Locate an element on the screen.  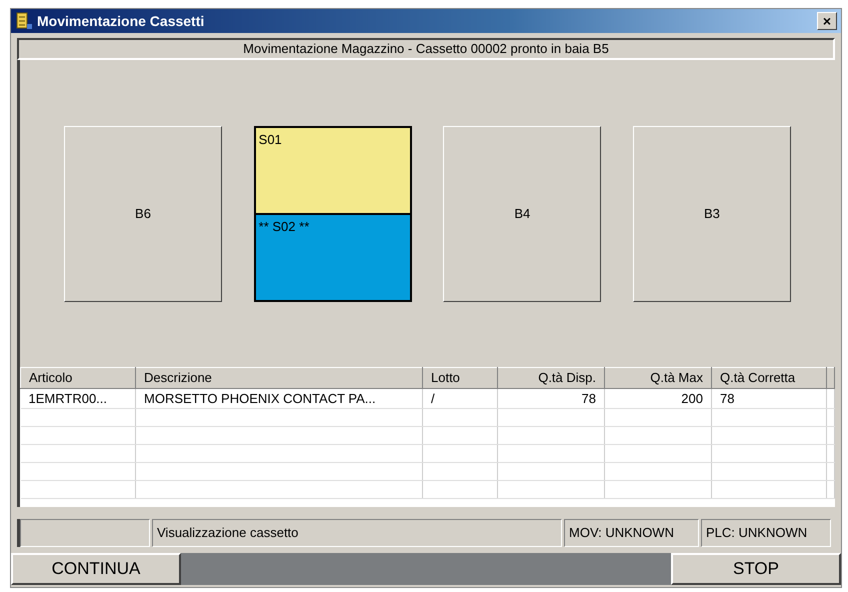
column-header: Q.tà Disp. is located at coordinates (551, 378).